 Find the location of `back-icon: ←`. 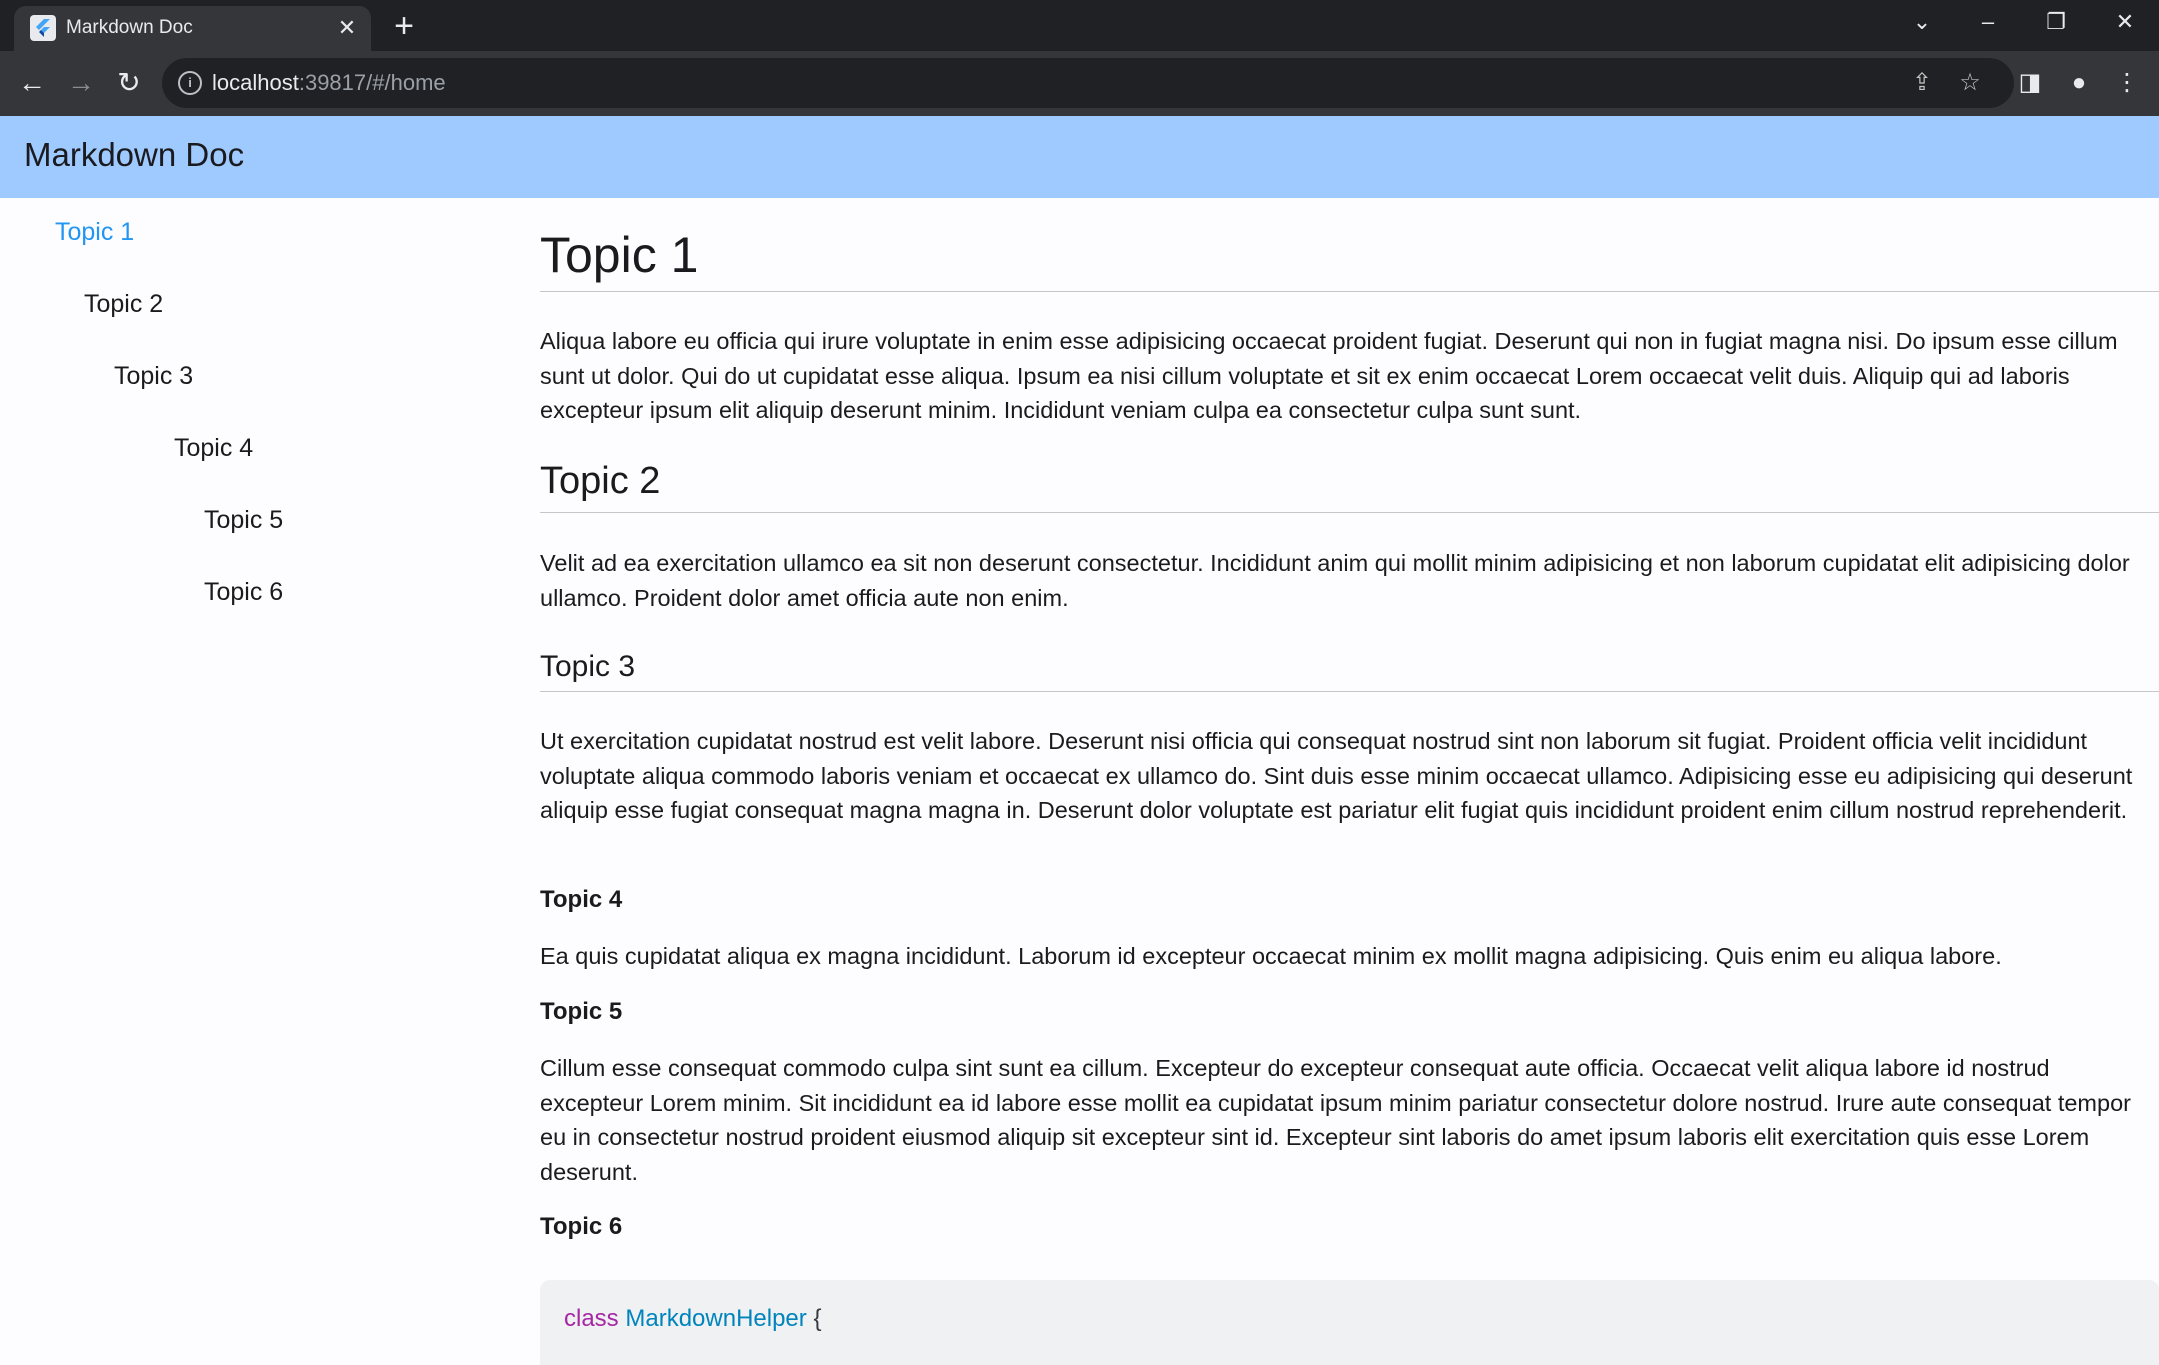

back-icon: ← is located at coordinates (32, 83).